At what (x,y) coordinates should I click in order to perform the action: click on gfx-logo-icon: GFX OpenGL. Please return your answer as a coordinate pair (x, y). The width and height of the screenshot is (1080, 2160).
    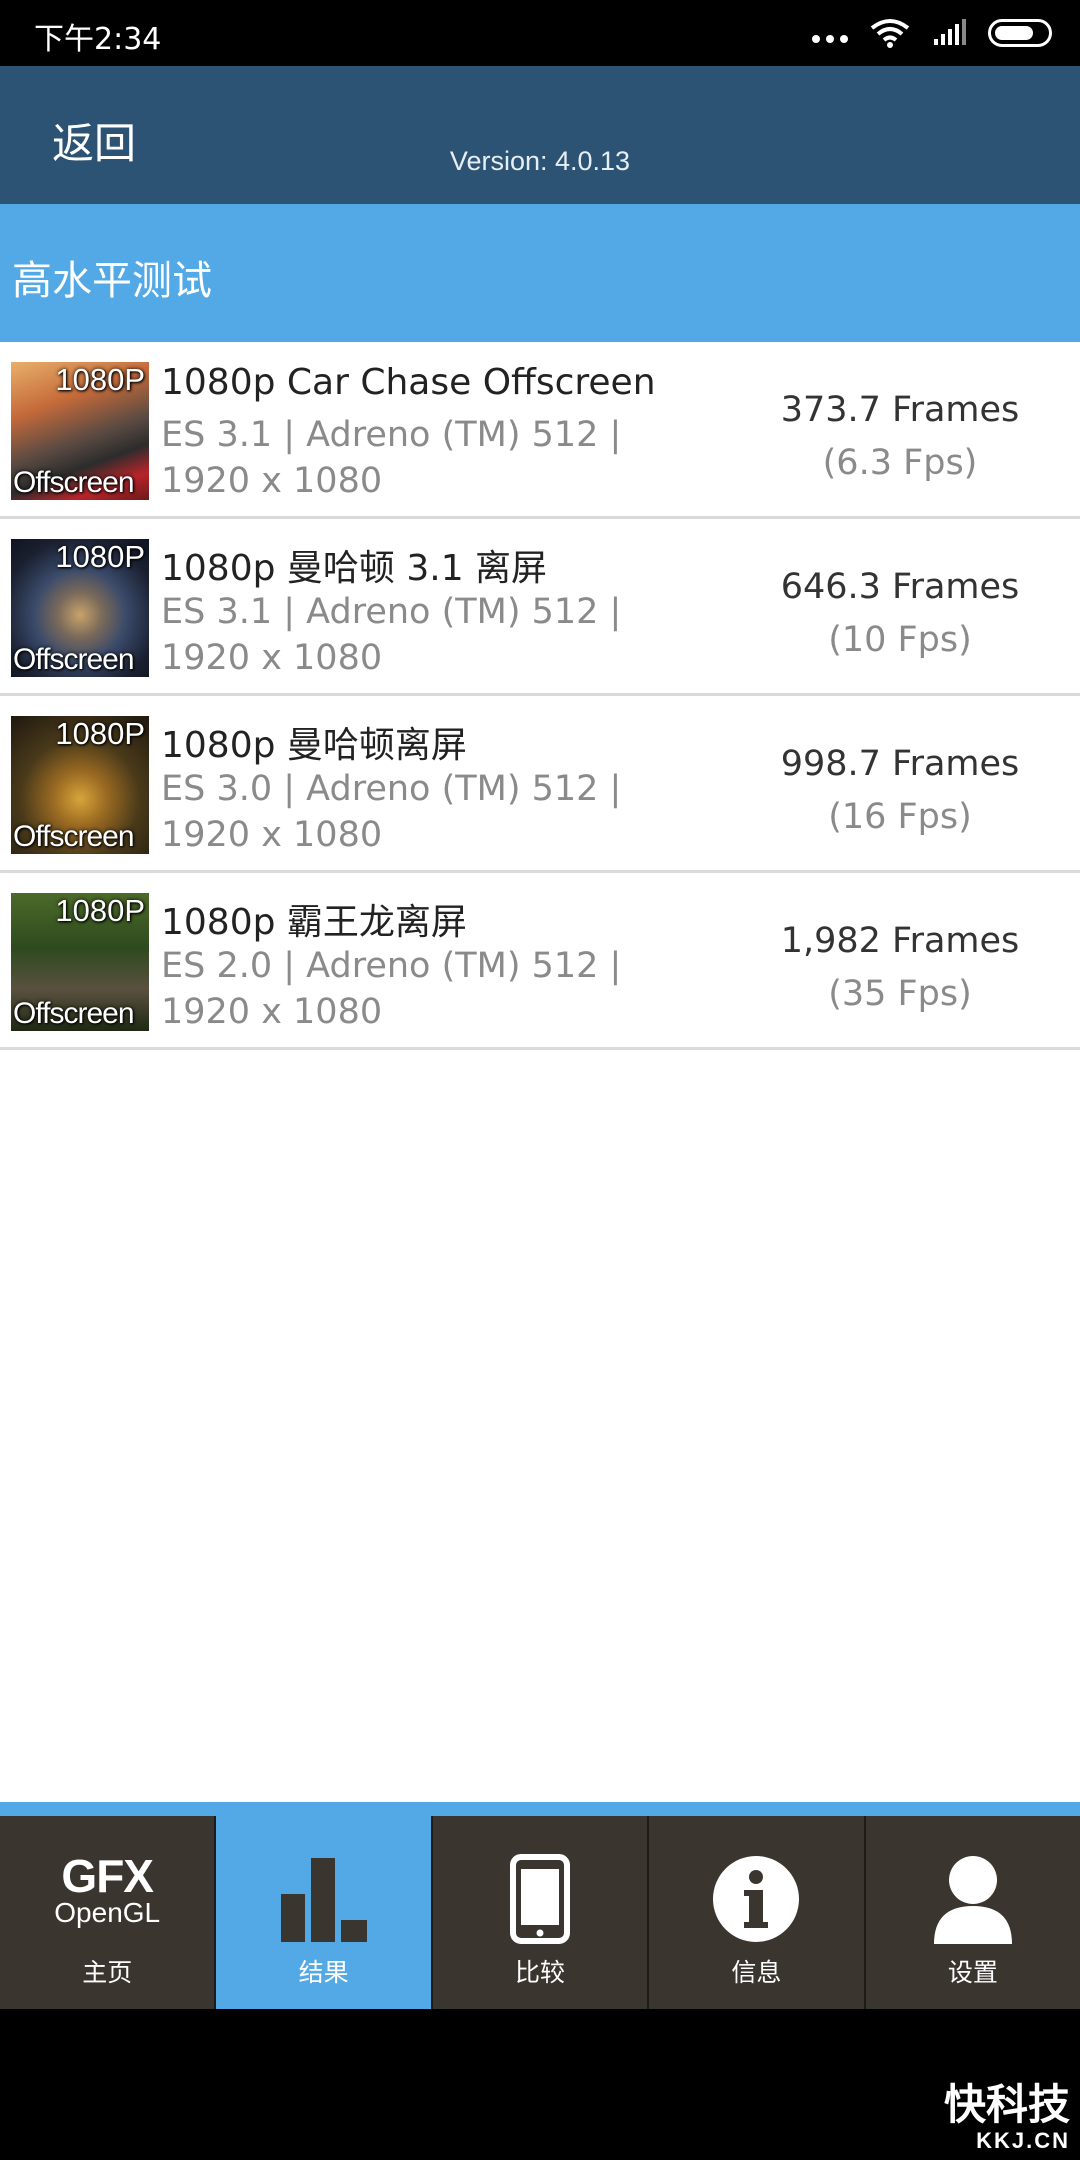
    Looking at the image, I should click on (107, 1889).